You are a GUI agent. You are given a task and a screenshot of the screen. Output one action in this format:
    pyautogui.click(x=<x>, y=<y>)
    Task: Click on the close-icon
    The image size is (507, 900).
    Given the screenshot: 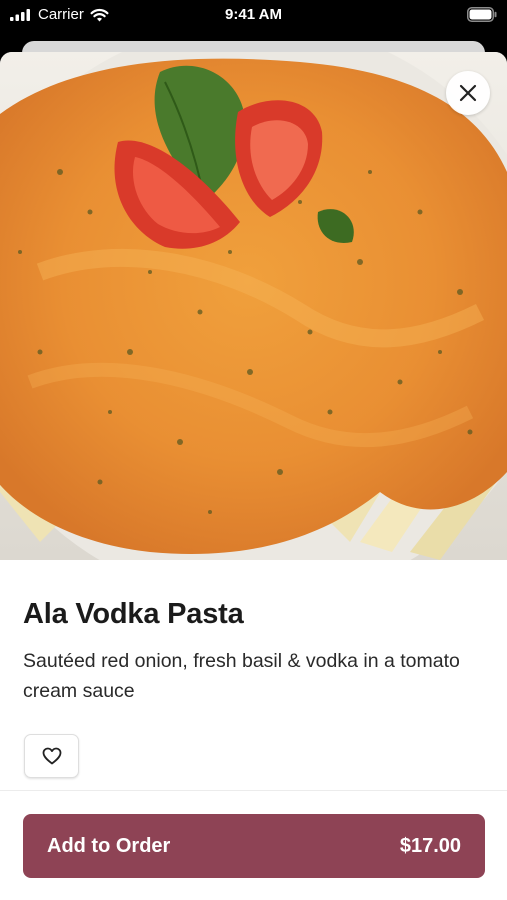 What is the action you would take?
    pyautogui.click(x=468, y=93)
    